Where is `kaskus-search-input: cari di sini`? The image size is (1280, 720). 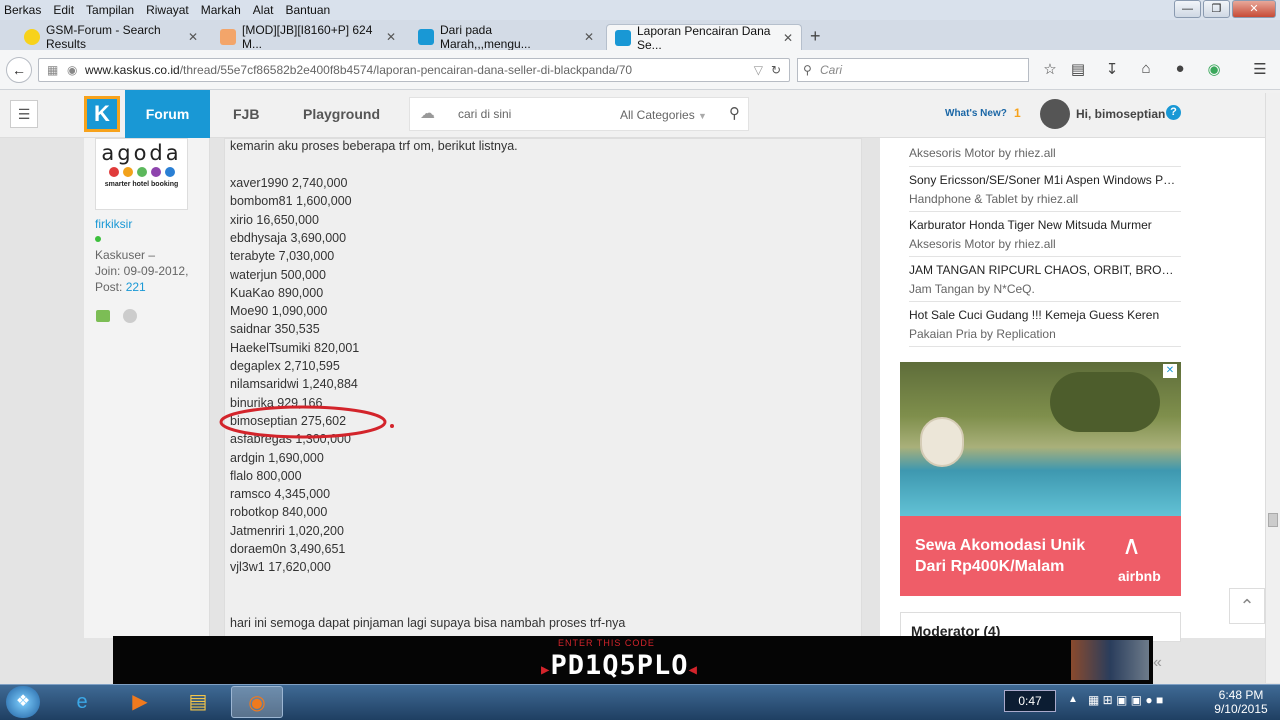
kaskus-search-input: cari di sini is located at coordinates (484, 114).